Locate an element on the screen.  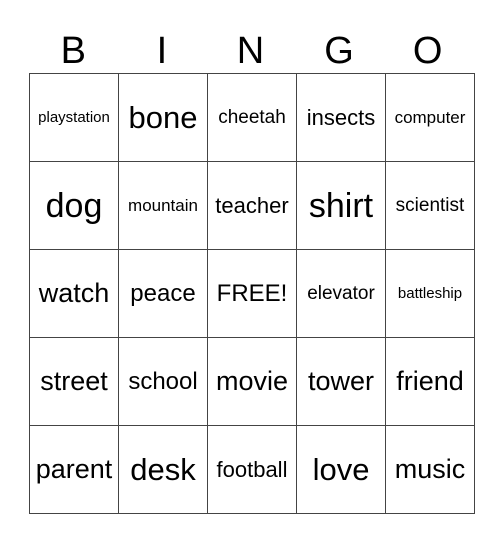
bingo-cell: friend is located at coordinates (430, 381).